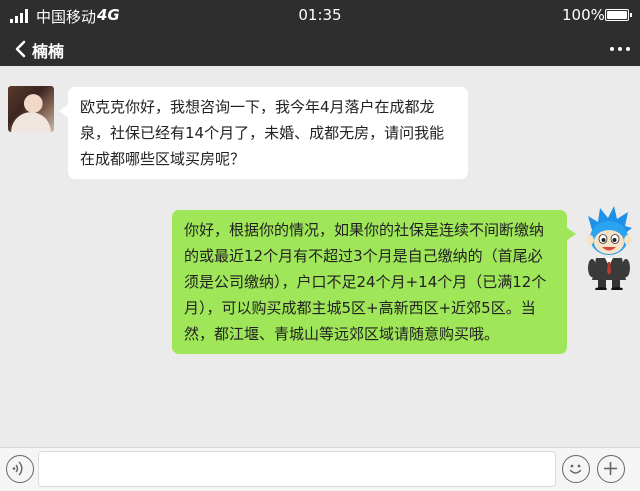 Image resolution: width=640 pixels, height=491 pixels. Describe the element at coordinates (618, 15) in the screenshot. I see `battery-icon` at that location.